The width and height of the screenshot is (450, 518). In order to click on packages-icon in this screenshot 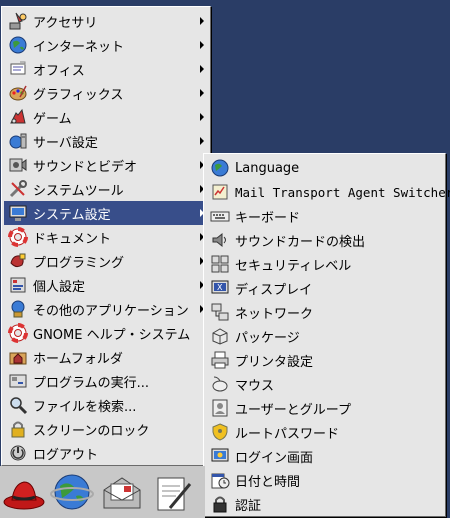, I will do `click(220, 336)`.